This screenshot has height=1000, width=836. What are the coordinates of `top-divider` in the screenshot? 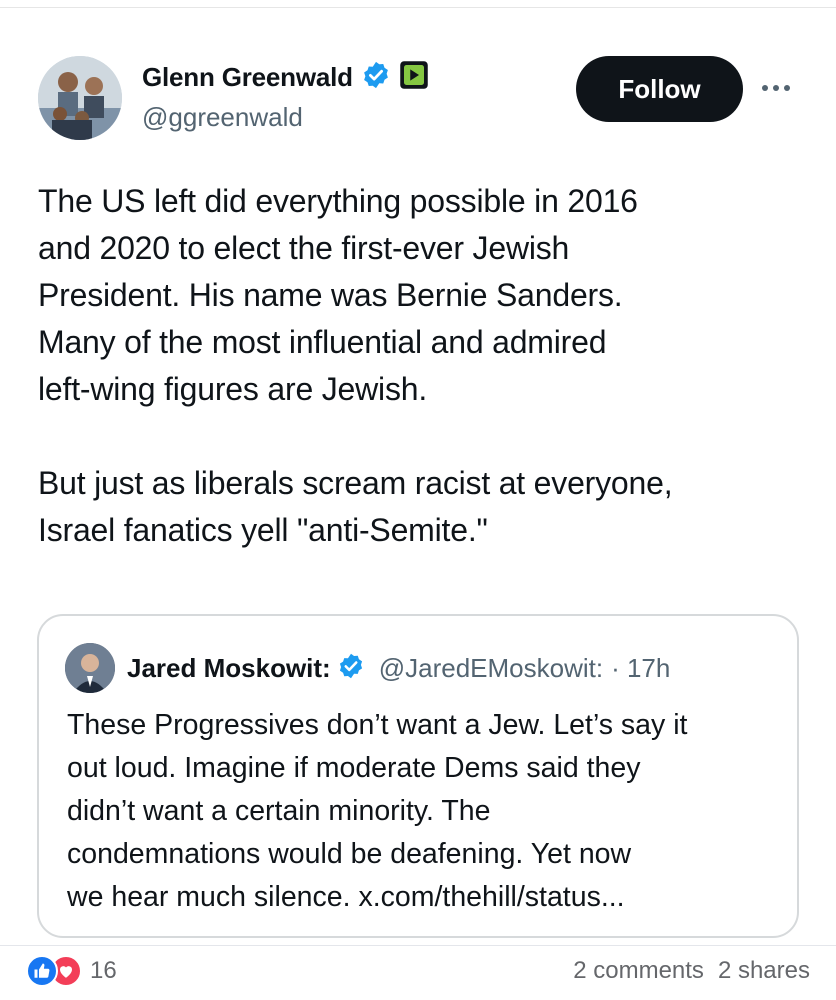 It's located at (418, 4).